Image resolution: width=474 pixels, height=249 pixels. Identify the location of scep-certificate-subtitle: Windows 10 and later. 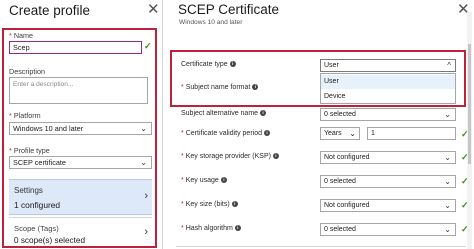
(211, 22).